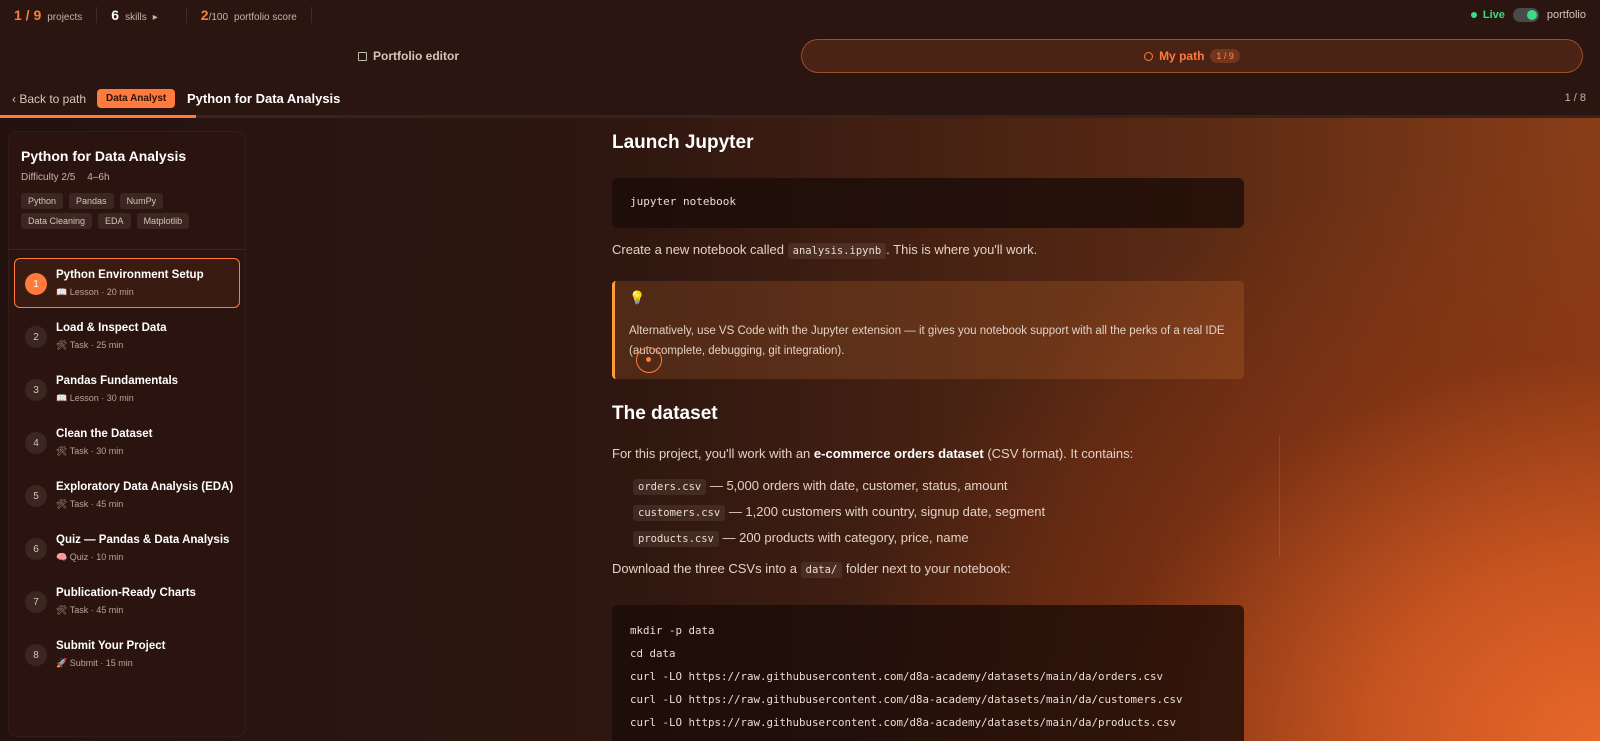 This screenshot has height=741, width=1600. I want to click on score-label: portfolio score, so click(265, 17).